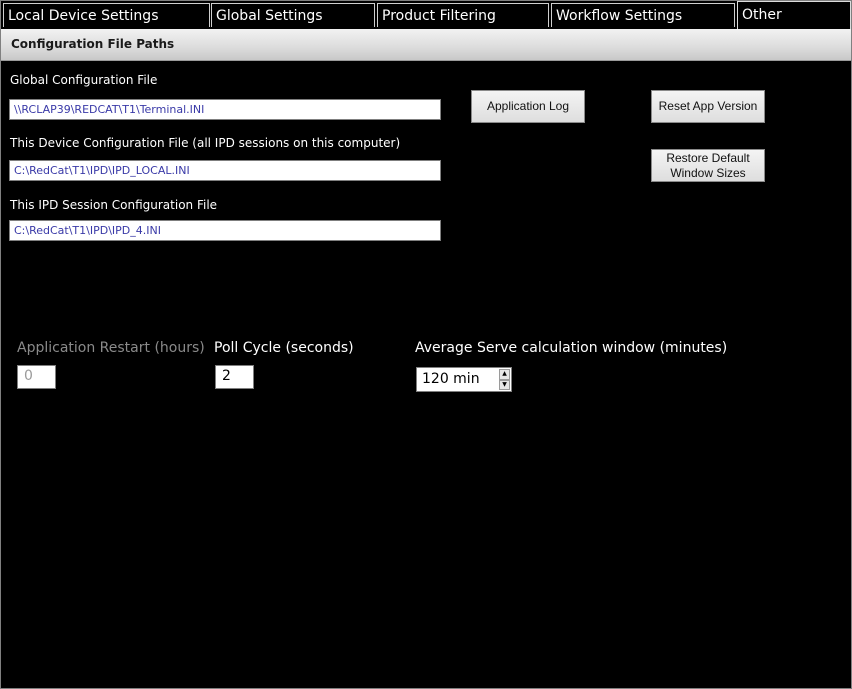  Describe the element at coordinates (504, 384) in the screenshot. I see `spin-down-icon: ▼` at that location.